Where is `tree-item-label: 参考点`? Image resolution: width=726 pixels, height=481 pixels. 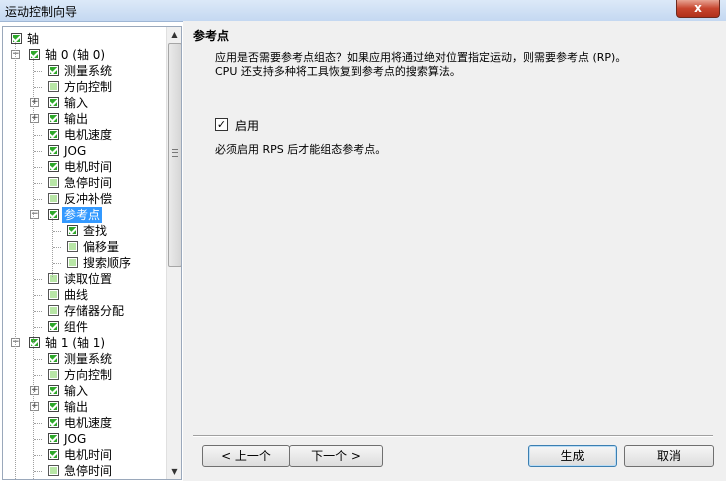
tree-item-label: 参考点 is located at coordinates (82, 215).